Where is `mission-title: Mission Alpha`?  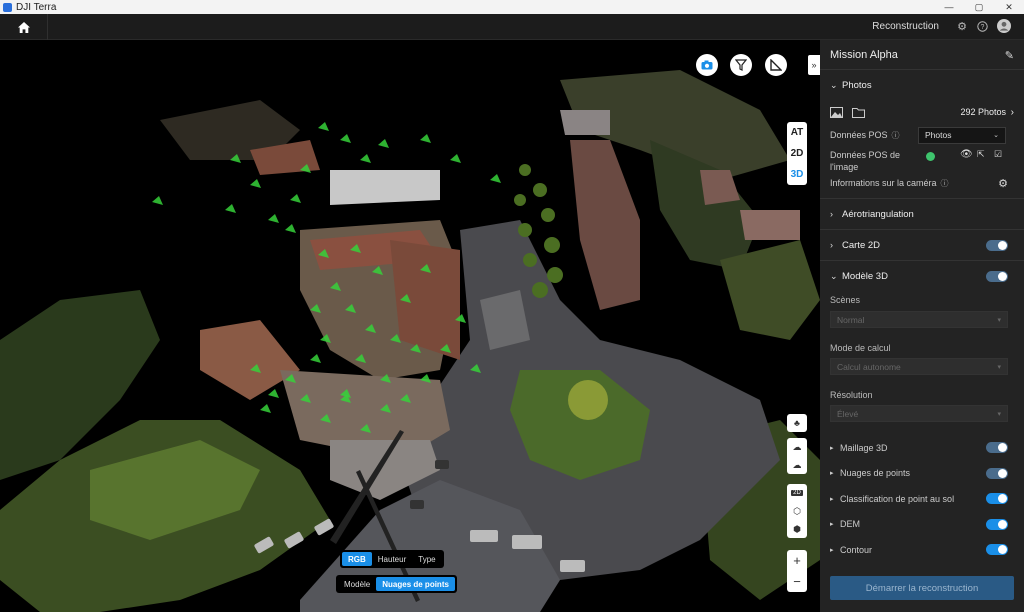
mission-title: Mission Alpha is located at coordinates (864, 54).